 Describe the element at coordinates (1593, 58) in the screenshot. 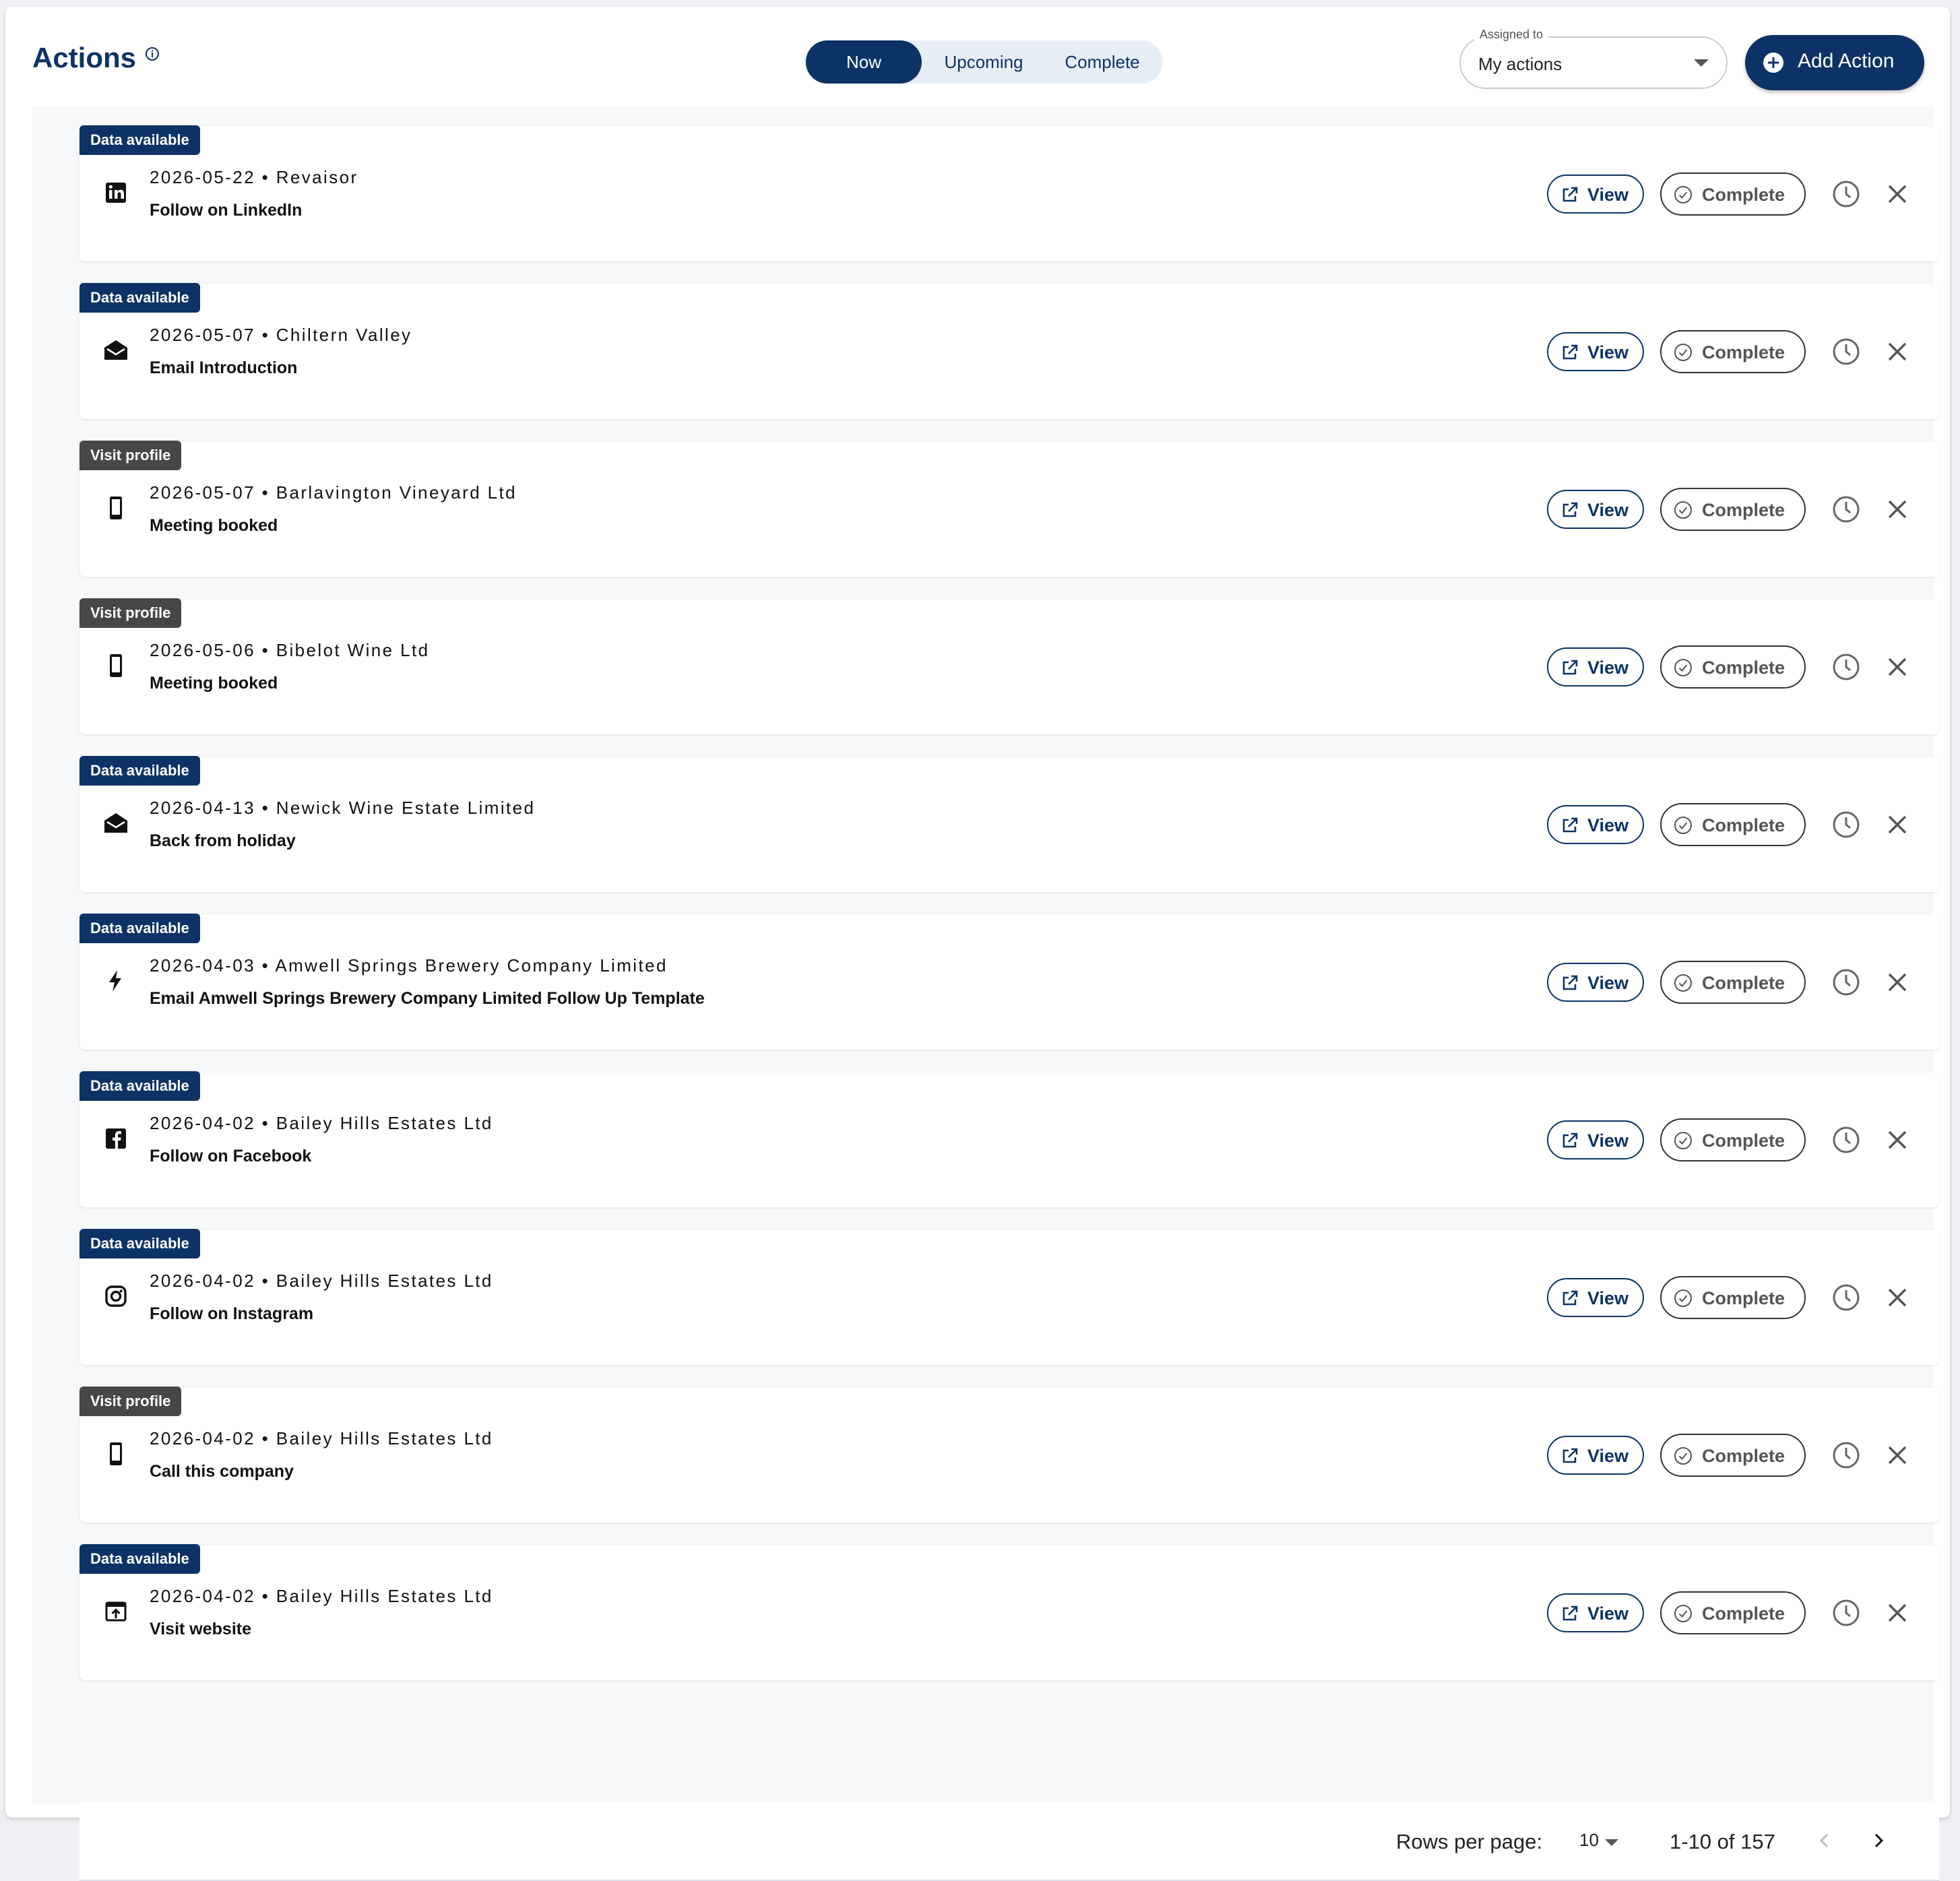

I see `assigned-to-select: Assigned to My actions` at that location.